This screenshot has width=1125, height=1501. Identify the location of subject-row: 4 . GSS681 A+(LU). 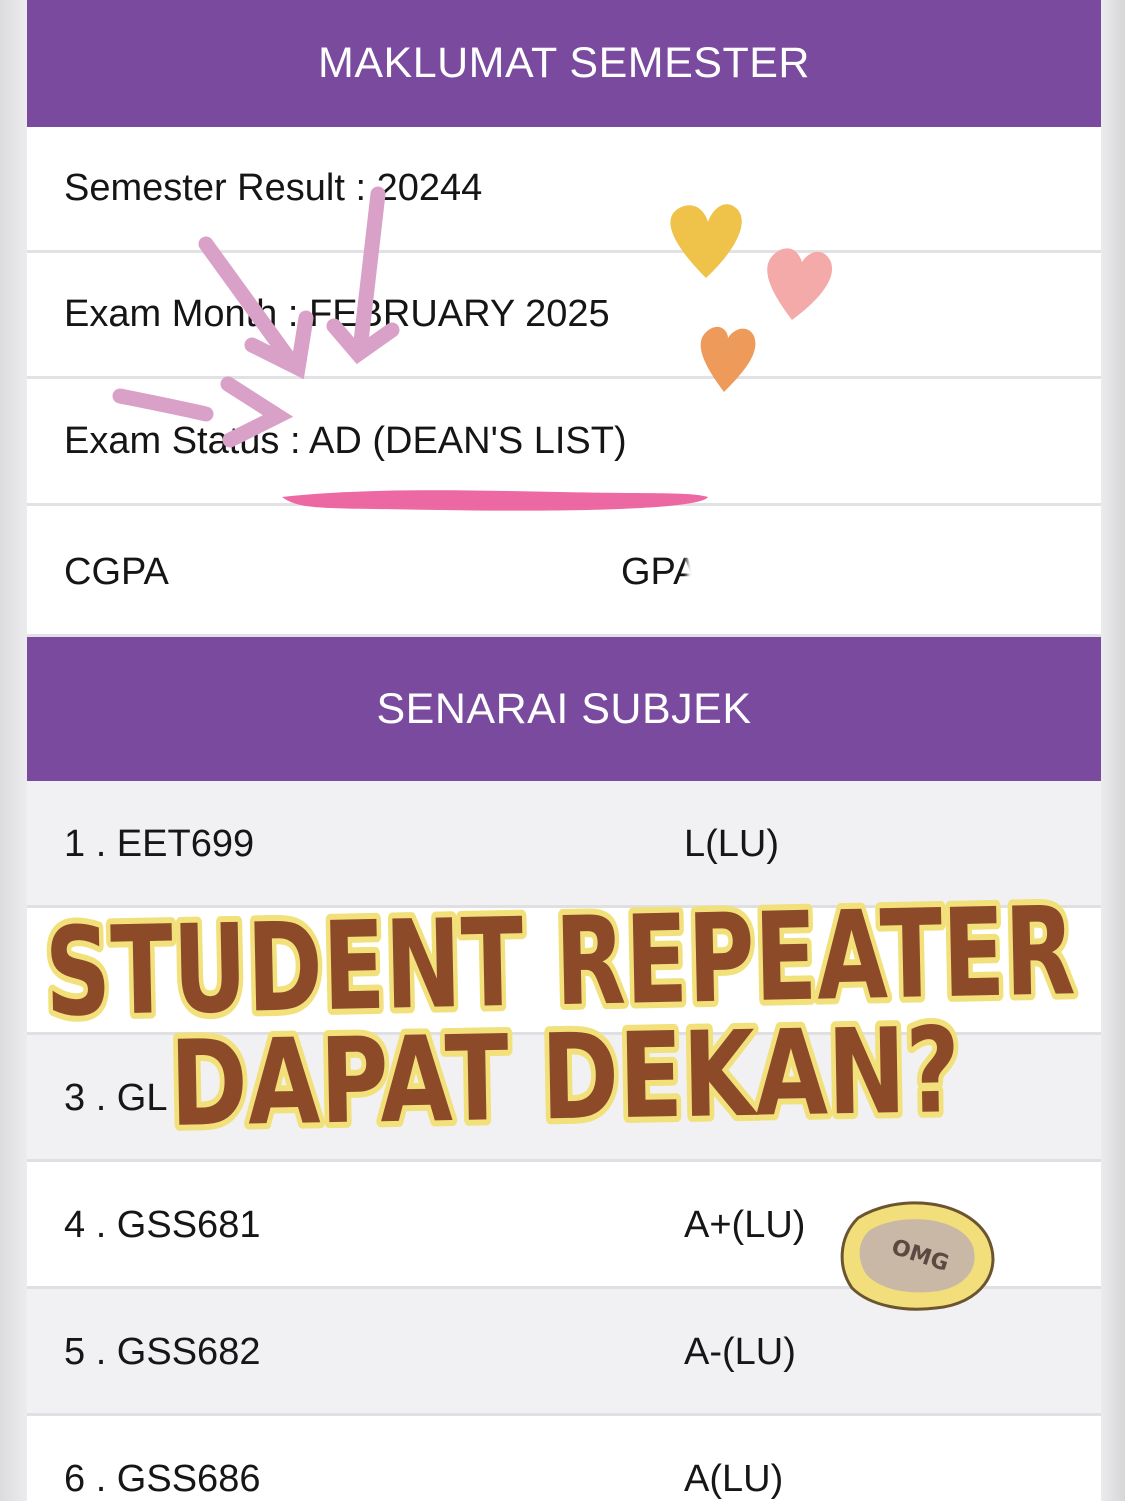
(564, 1225).